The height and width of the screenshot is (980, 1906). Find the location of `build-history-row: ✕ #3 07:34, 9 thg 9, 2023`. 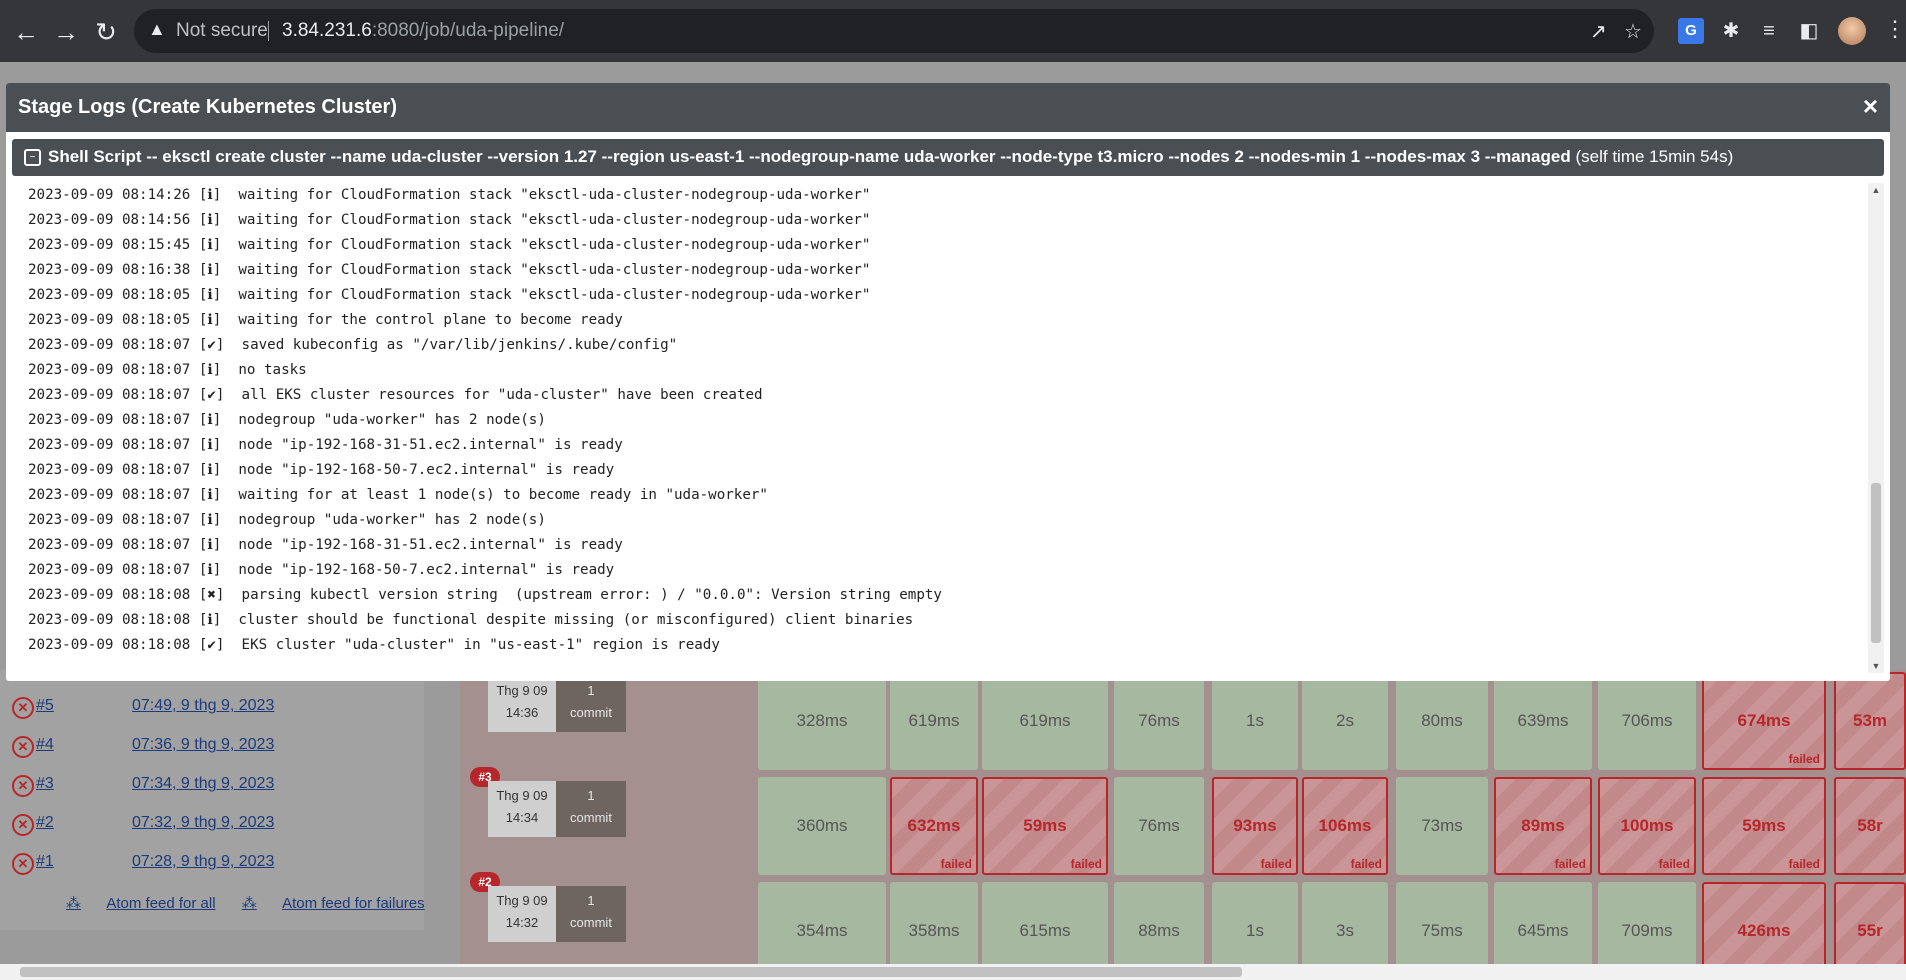

build-history-row: ✕ #3 07:34, 9 thg 9, 2023 is located at coordinates (212, 787).